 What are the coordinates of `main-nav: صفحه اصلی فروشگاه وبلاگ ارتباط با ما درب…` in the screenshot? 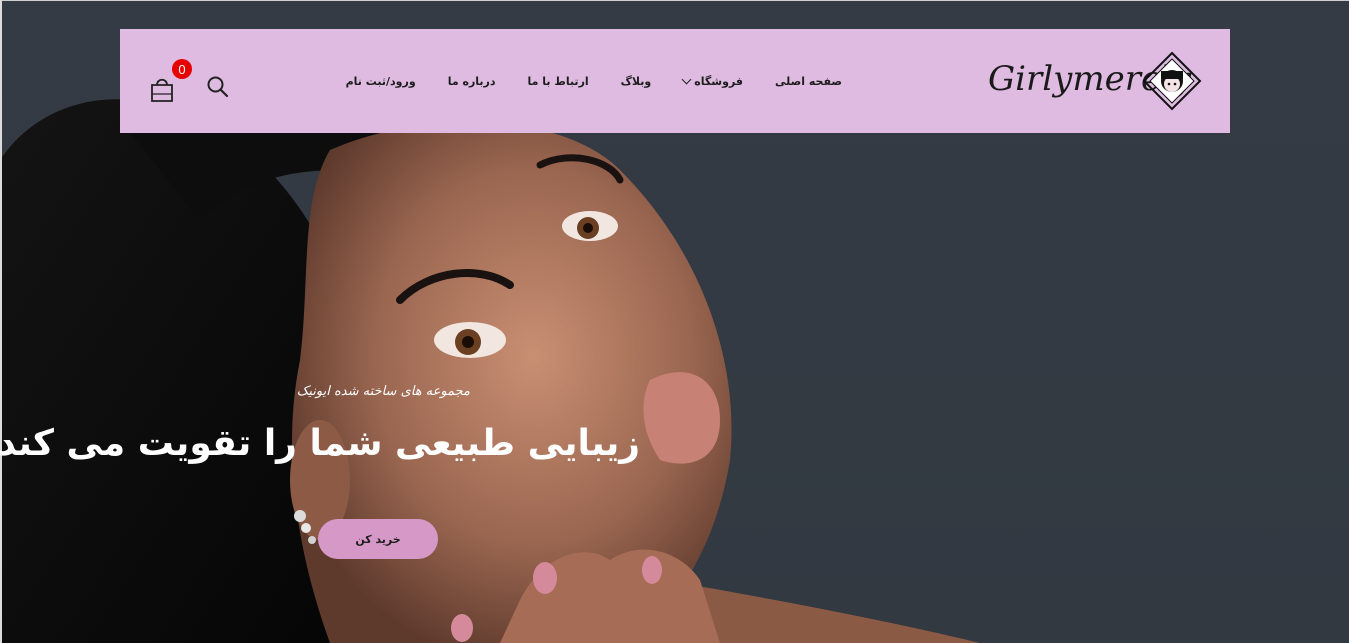 It's located at (594, 81).